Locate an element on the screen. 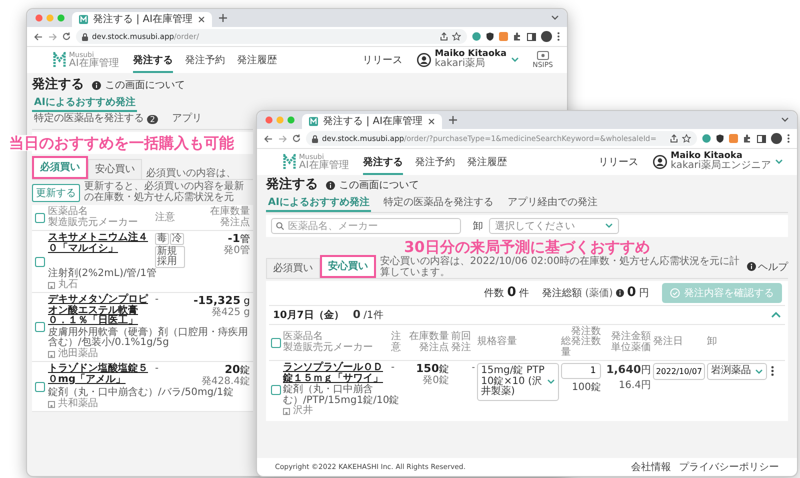 Image resolution: width=800 pixels, height=478 pixels. package-select: 15mg/錠 PTP 10錠×10 (沢井製薬) is located at coordinates (518, 382).